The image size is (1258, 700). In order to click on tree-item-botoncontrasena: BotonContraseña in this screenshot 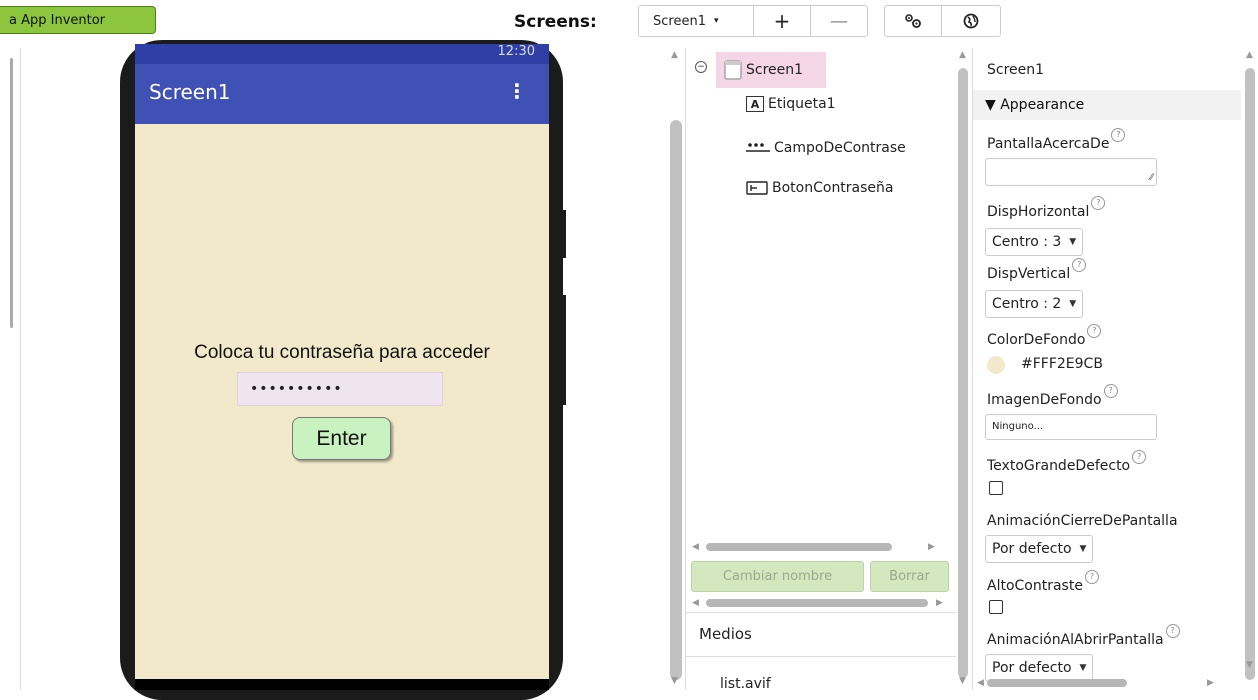, I will do `click(820, 188)`.